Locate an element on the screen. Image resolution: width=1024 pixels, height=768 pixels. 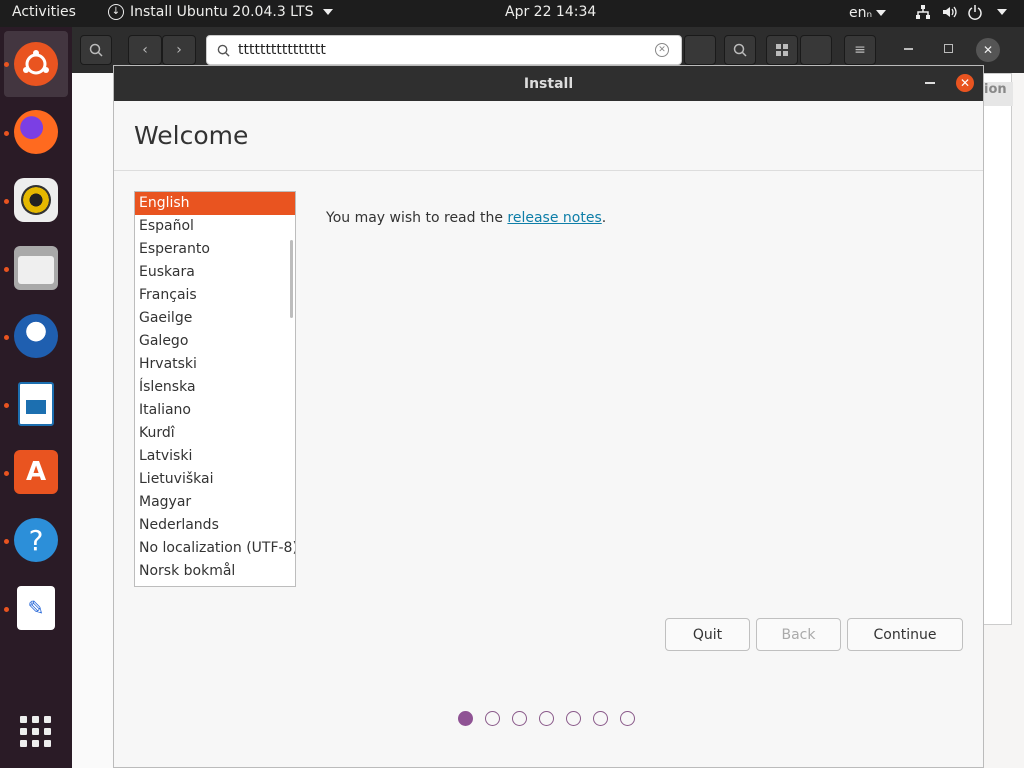
release-notes-link: release notes is located at coordinates (554, 218).